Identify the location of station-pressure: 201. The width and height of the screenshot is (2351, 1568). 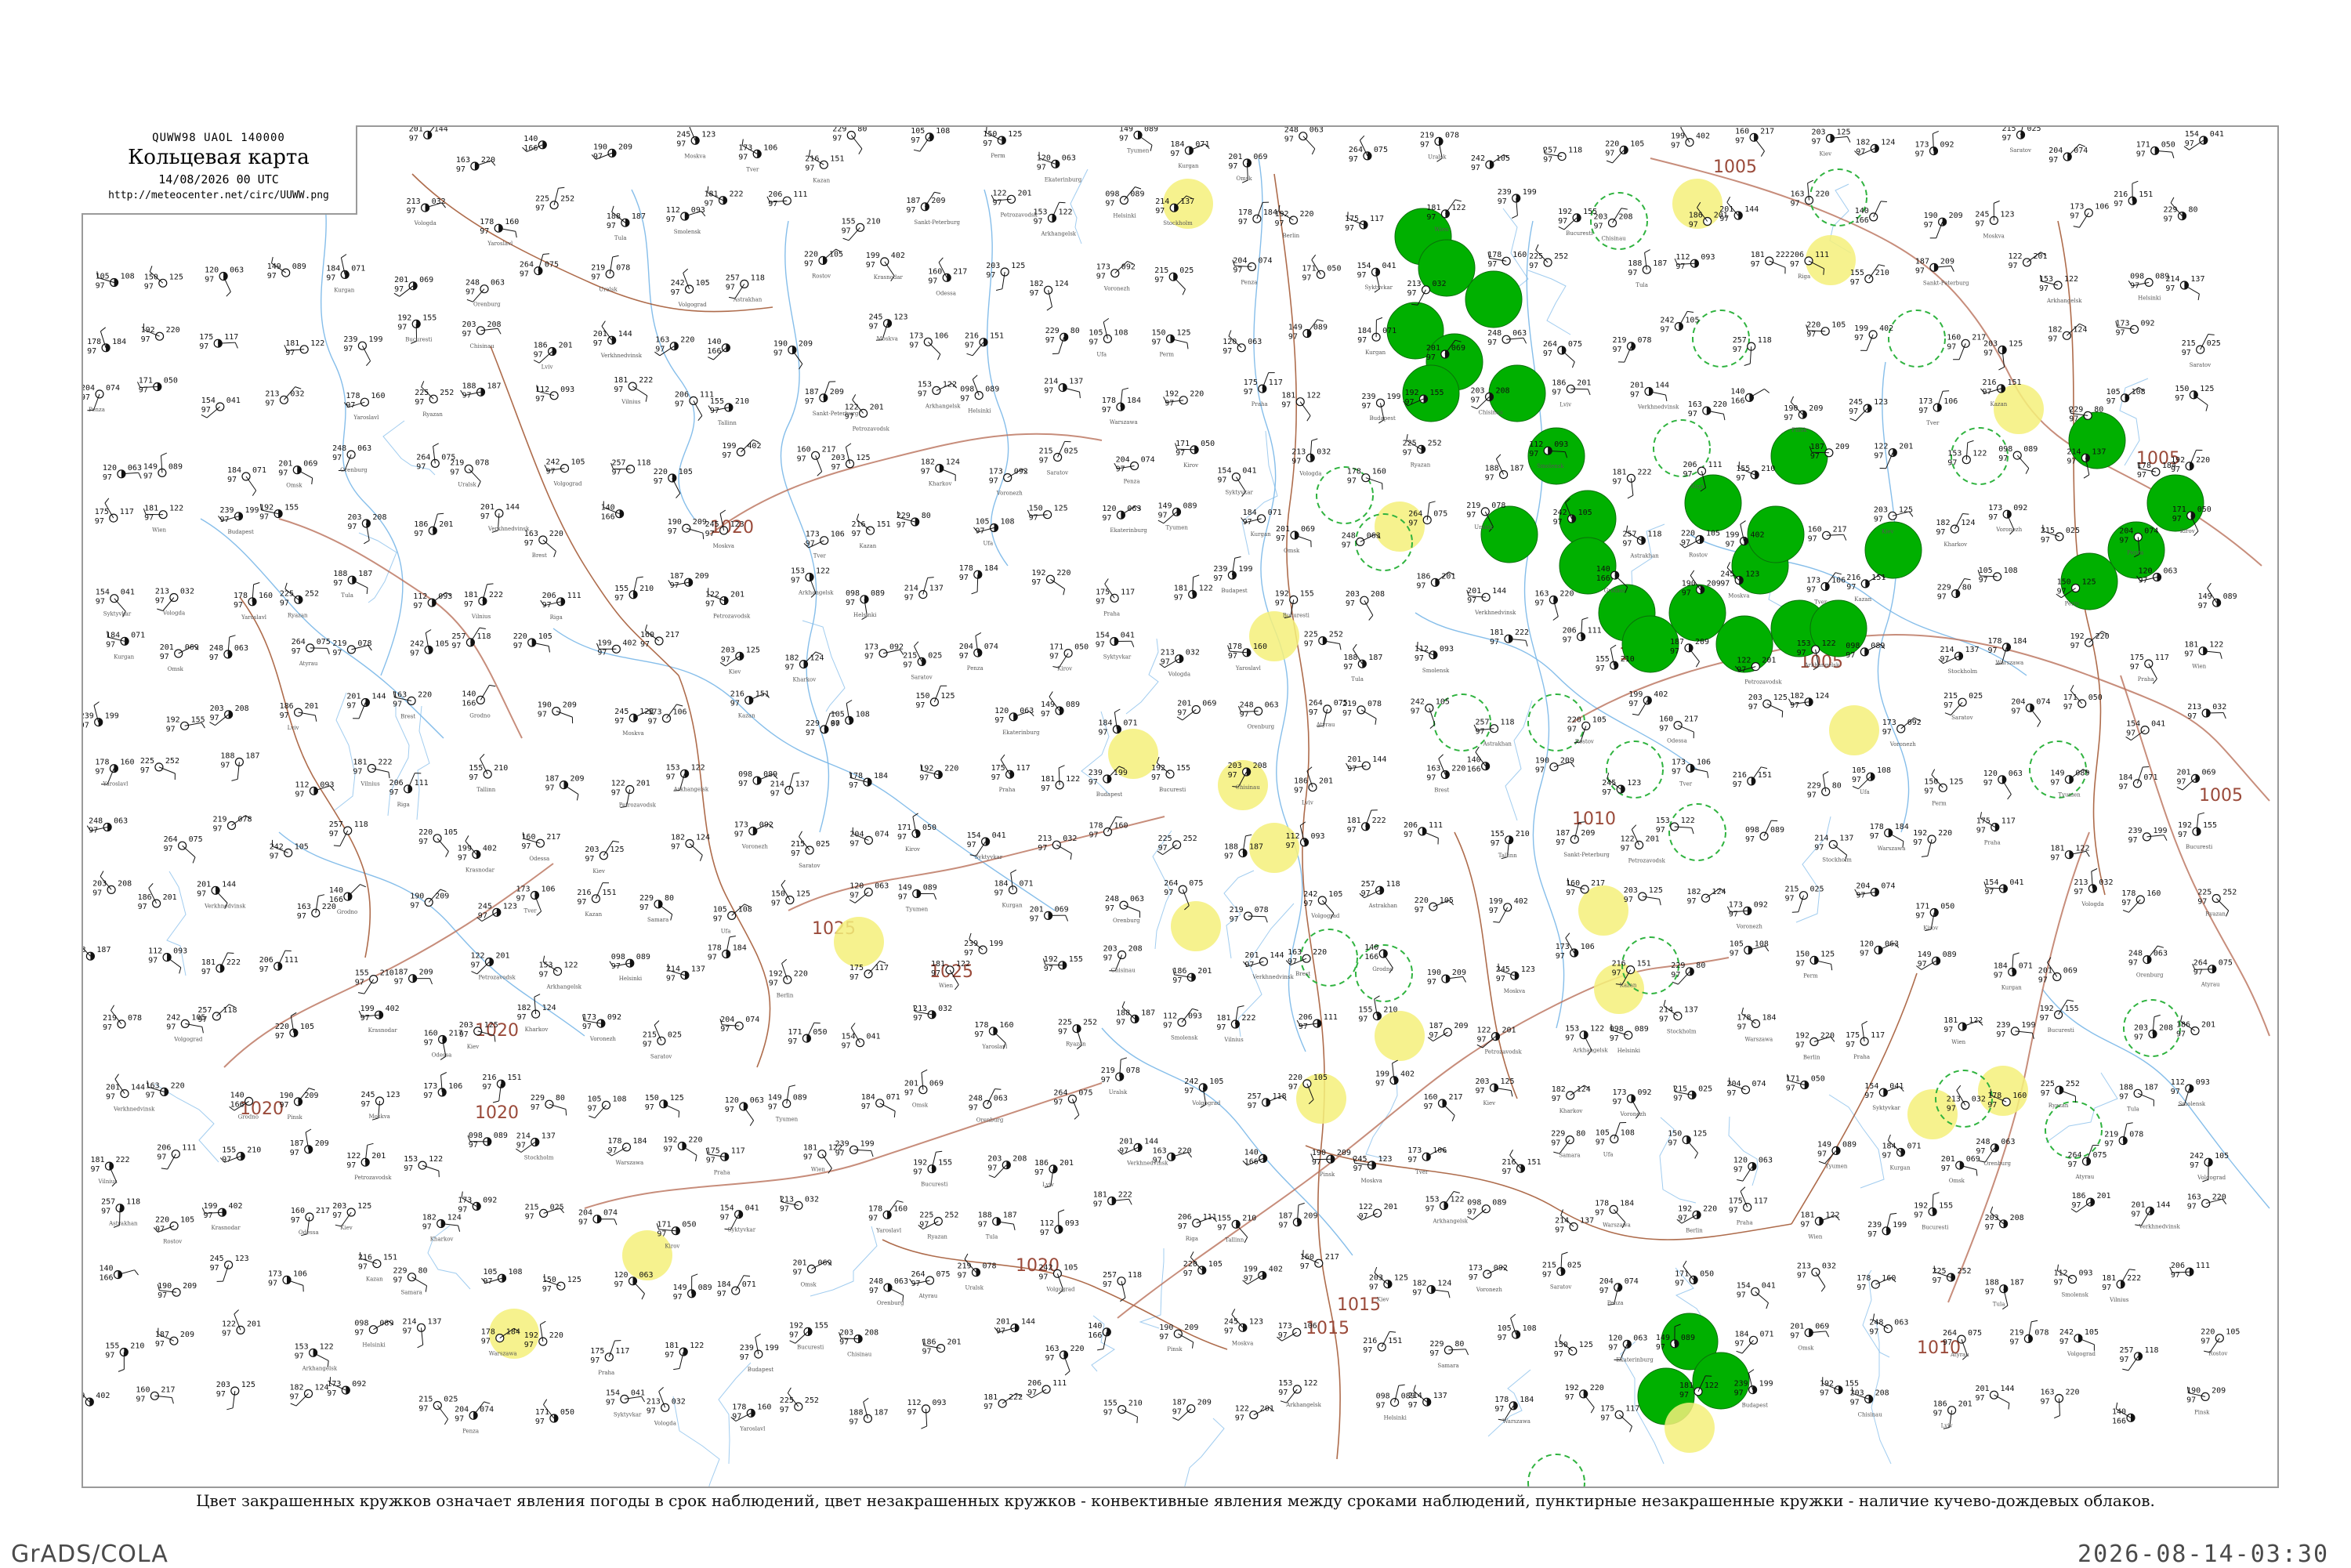
(737, 595).